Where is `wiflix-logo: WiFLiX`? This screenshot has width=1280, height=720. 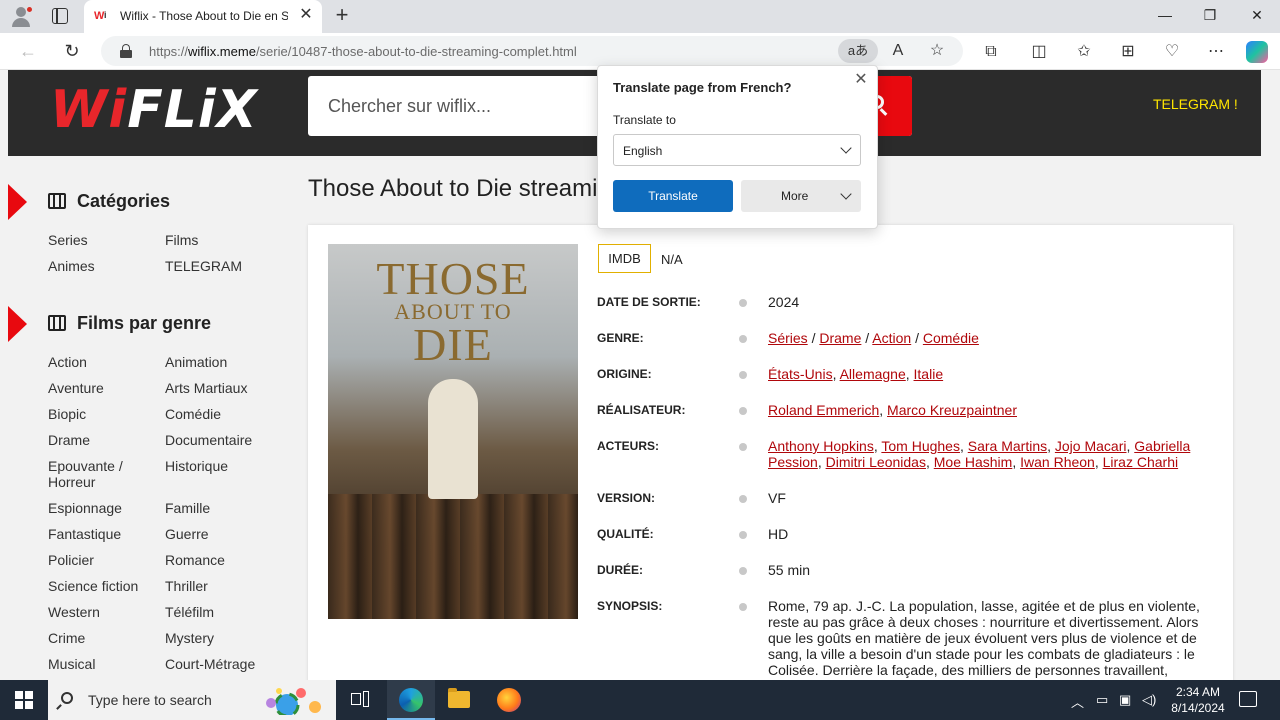 wiflix-logo: WiFLiX is located at coordinates (154, 110).